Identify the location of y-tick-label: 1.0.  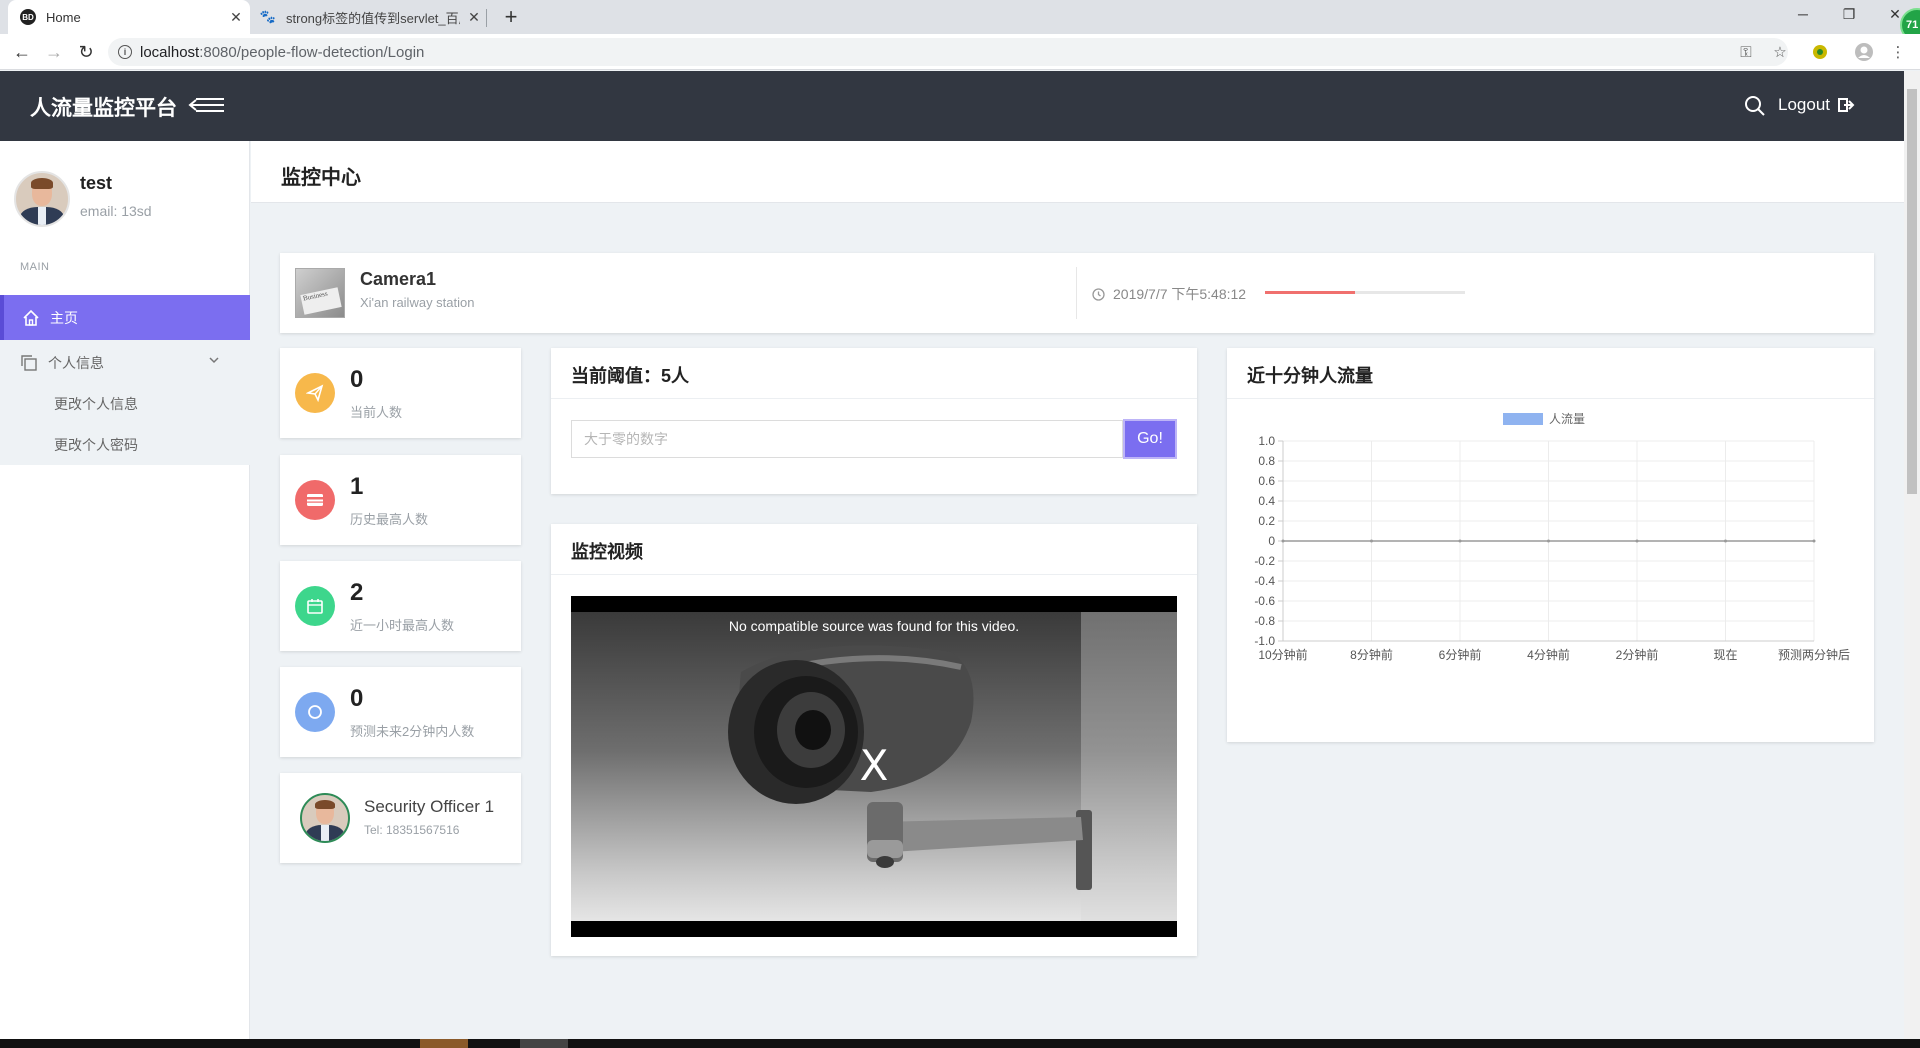
(1266, 441).